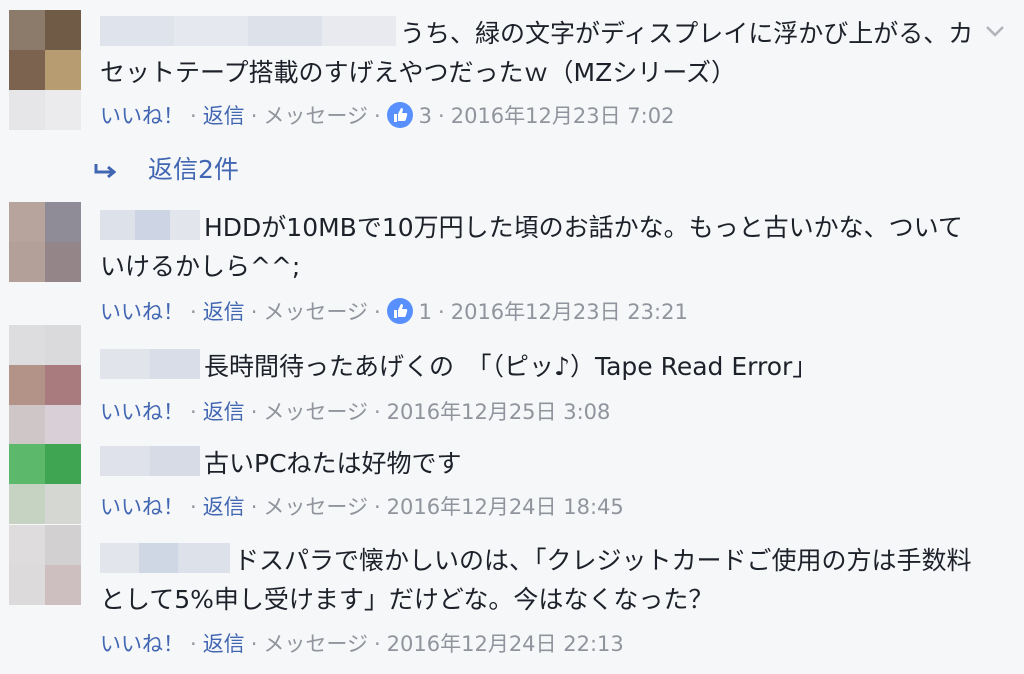 Image resolution: width=1024 pixels, height=674 pixels. Describe the element at coordinates (569, 312) in the screenshot. I see `timestamp: 2016年12月23日 23:21` at that location.